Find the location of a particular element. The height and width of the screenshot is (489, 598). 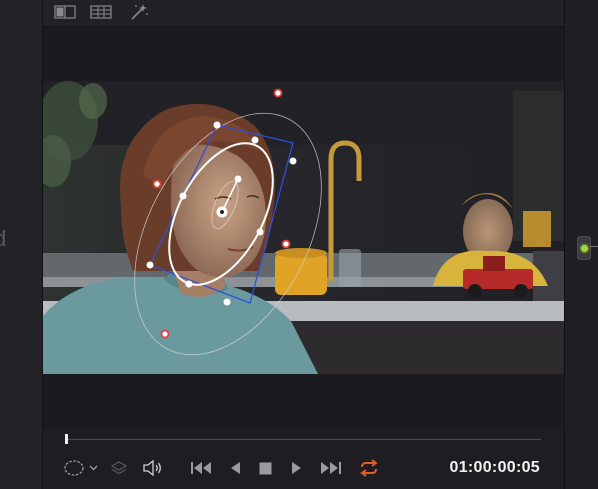

speaker-icon is located at coordinates (152, 468).